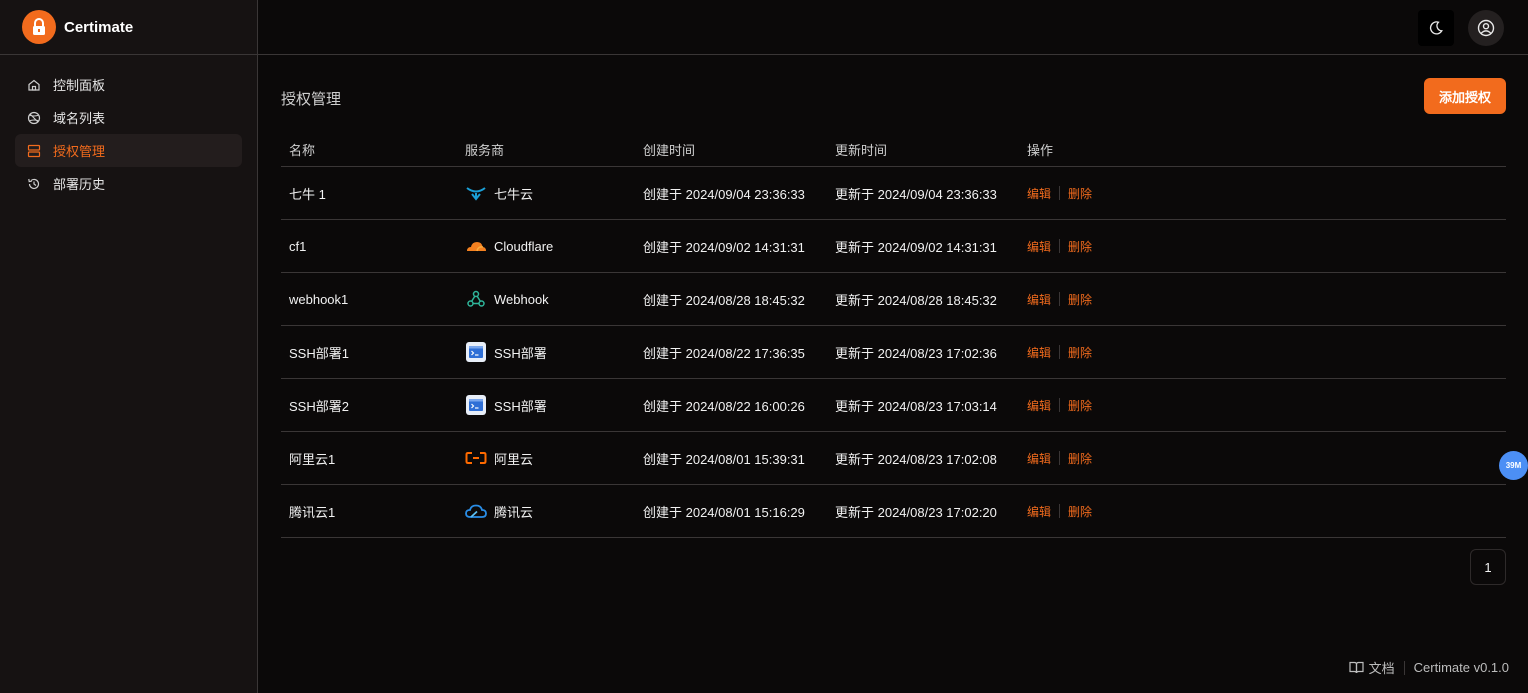 This screenshot has width=1528, height=693. I want to click on sidebar-item-access: 授权管理, so click(128, 150).